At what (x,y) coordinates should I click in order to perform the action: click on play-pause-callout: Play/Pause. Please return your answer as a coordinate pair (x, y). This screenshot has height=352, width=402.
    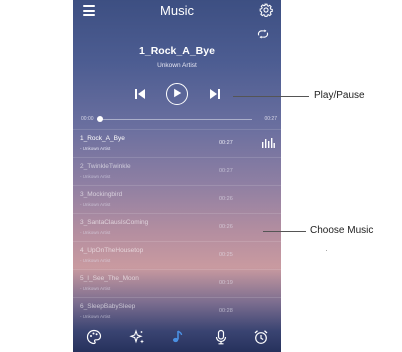
    Looking at the image, I should click on (339, 95).